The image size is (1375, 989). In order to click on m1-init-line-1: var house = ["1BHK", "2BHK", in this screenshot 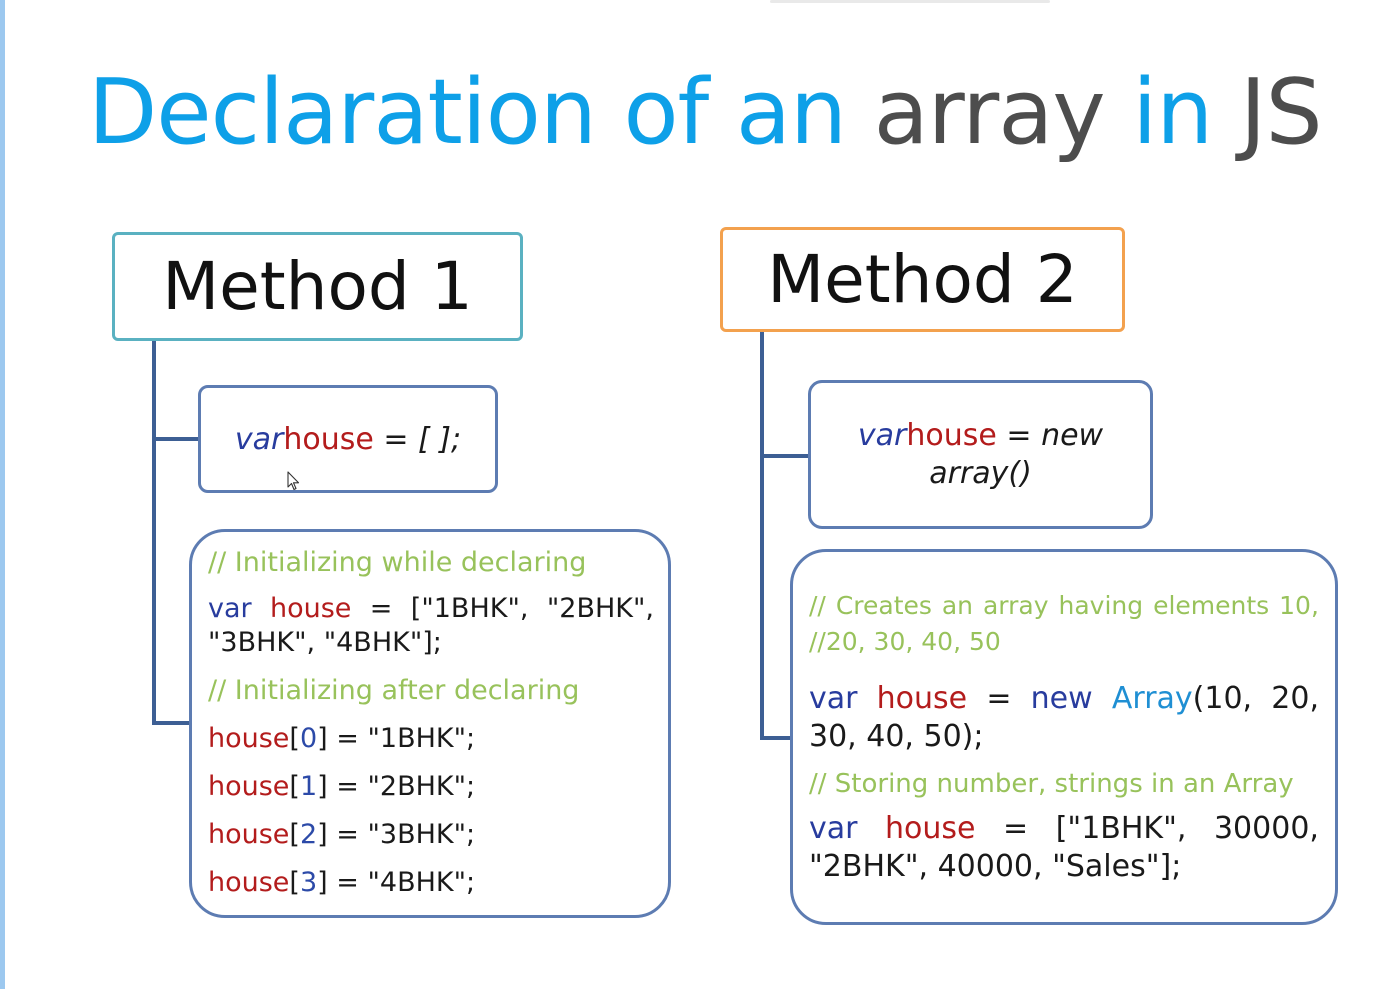, I will do `click(431, 609)`.